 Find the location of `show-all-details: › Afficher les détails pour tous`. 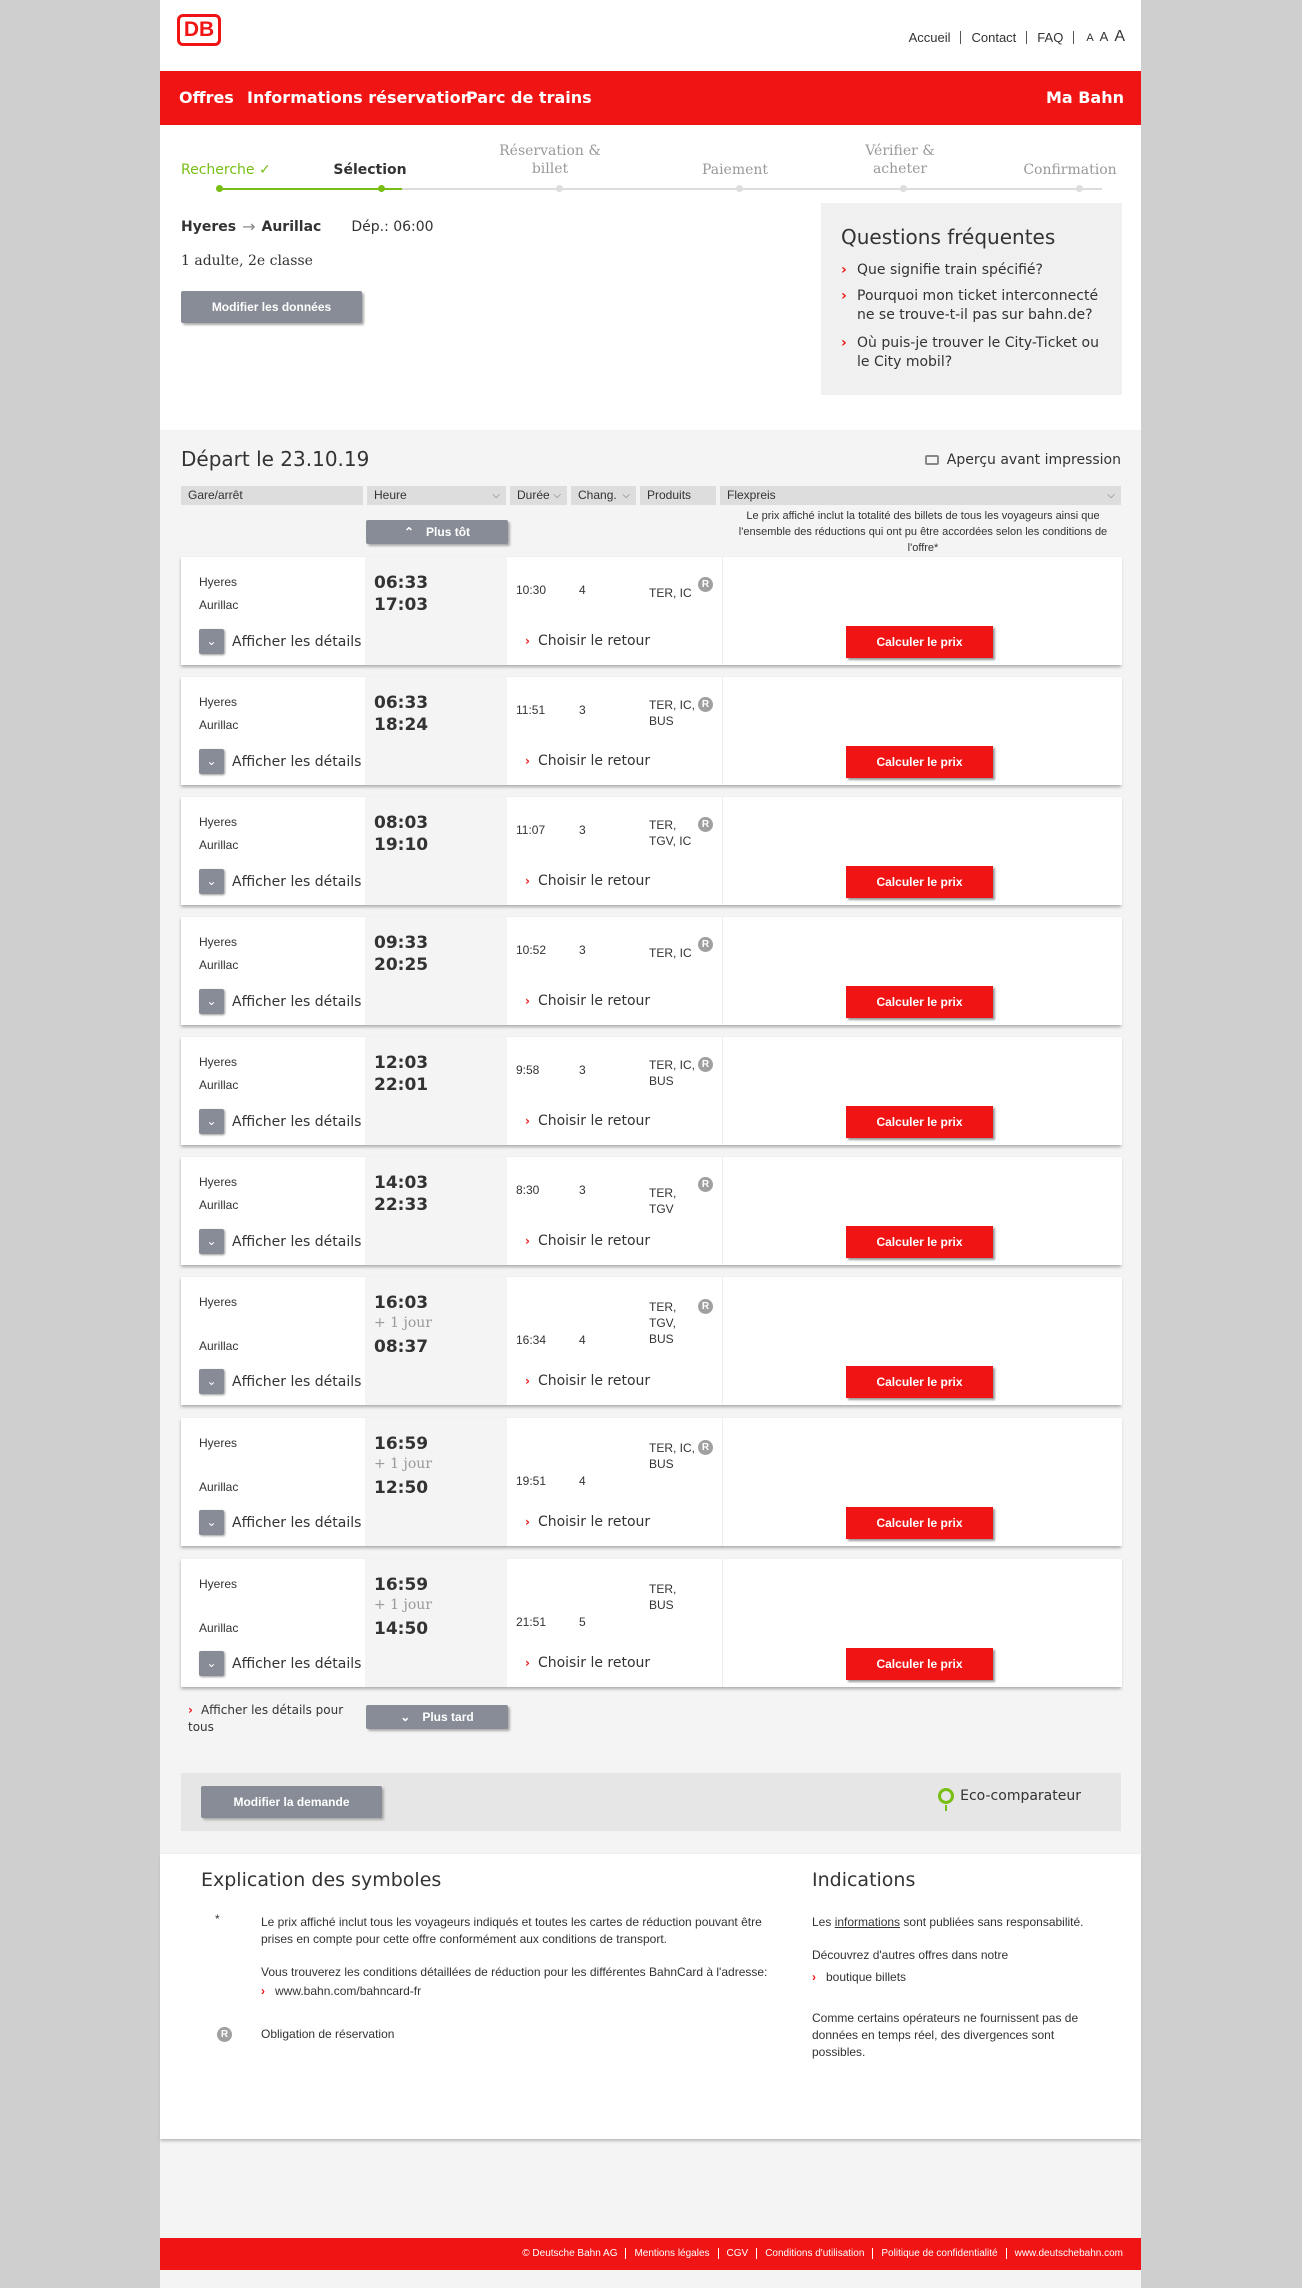

show-all-details: › Afficher les détails pour tous is located at coordinates (268, 1719).